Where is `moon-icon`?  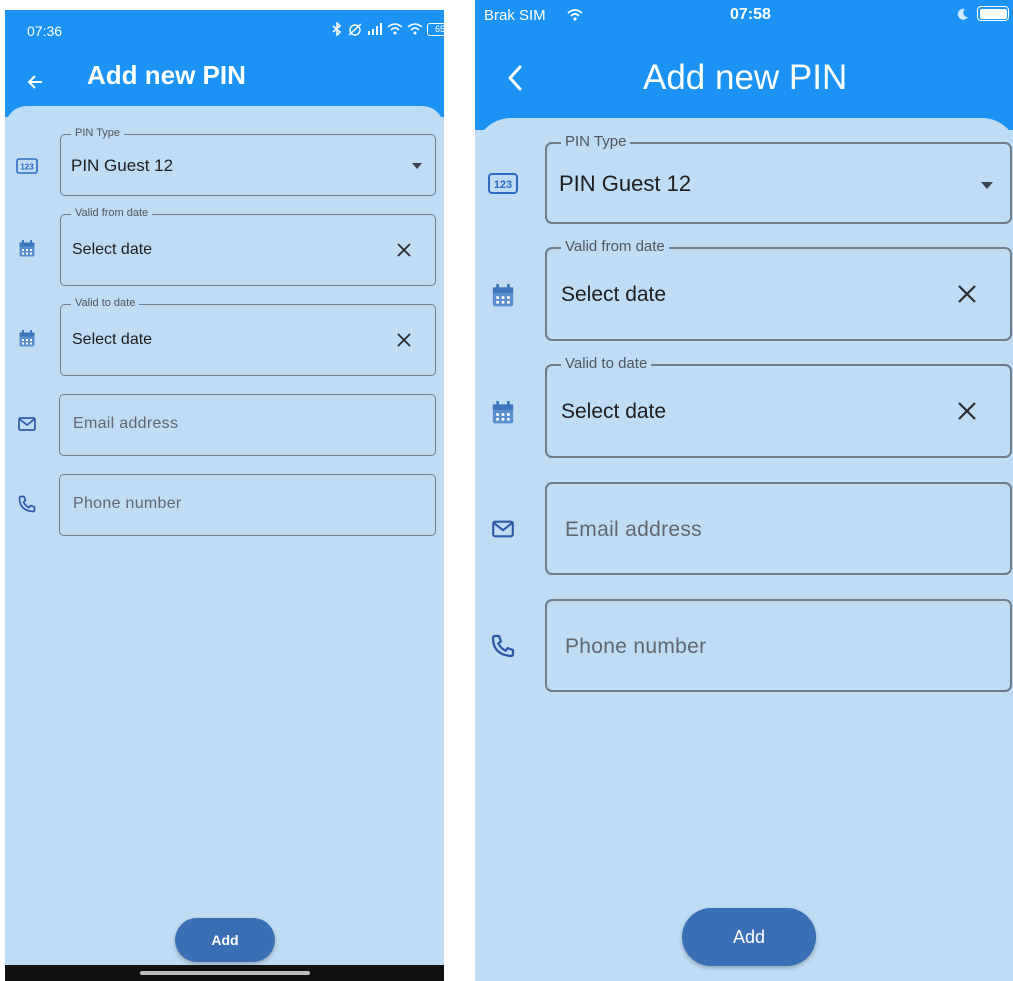
moon-icon is located at coordinates (962, 14).